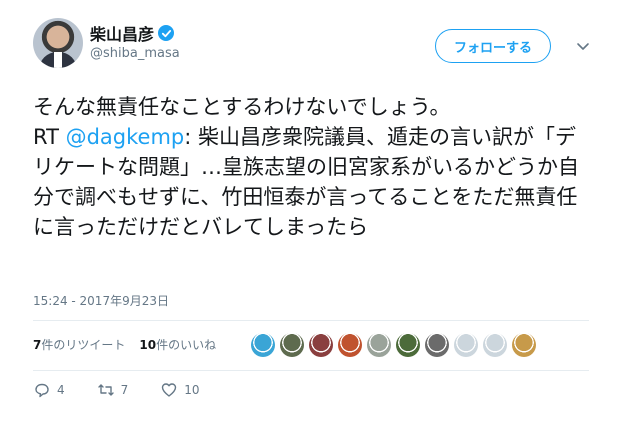  What do you see at coordinates (83, 345) in the screenshot?
I see `retweet-stat-label: 件のリツイート` at bounding box center [83, 345].